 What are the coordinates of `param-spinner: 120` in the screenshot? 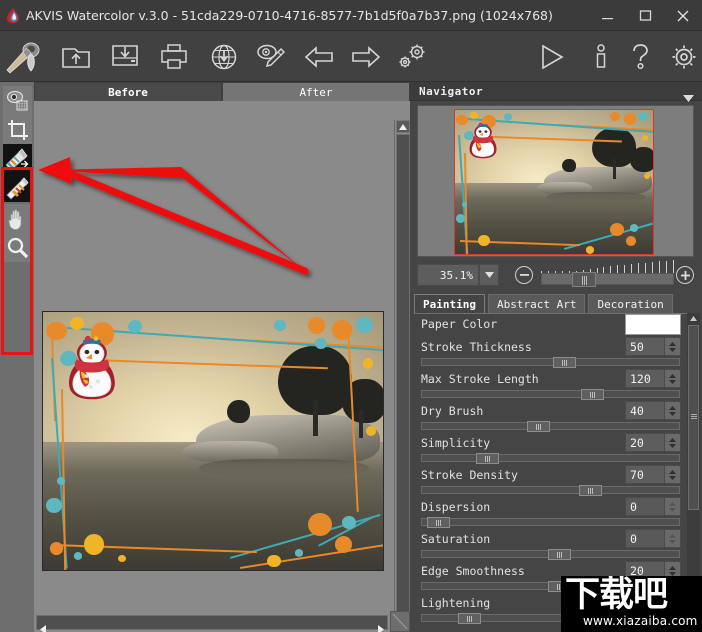 It's located at (653, 378).